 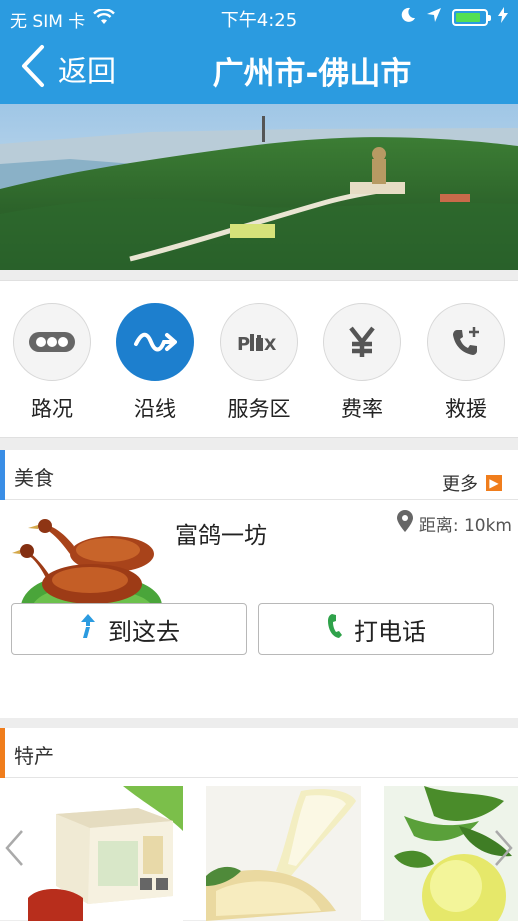 What do you see at coordinates (466, 342) in the screenshot?
I see `phone-plus-icon` at bounding box center [466, 342].